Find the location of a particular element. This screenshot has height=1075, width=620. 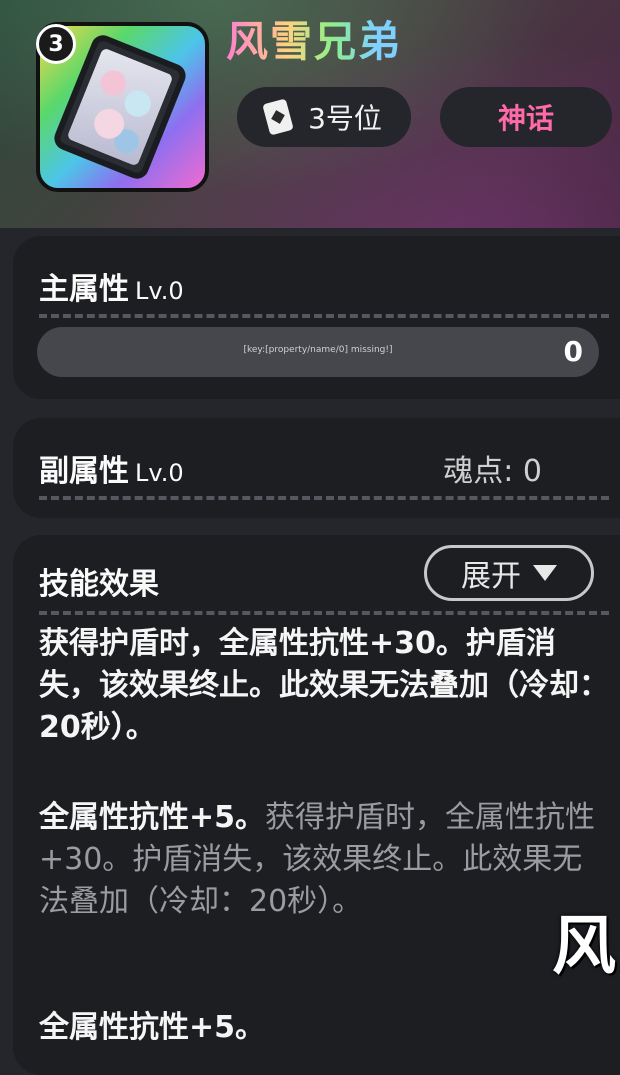

main-attribute-bar: [key:[property/name/0] missing!] 0 is located at coordinates (318, 352).